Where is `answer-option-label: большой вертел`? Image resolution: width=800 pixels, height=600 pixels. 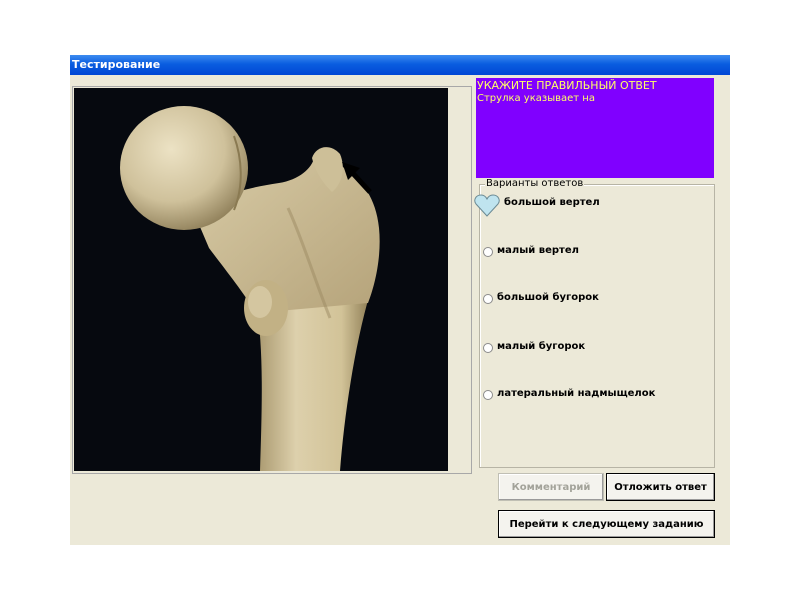
answer-option-label: большой вертел is located at coordinates (552, 202).